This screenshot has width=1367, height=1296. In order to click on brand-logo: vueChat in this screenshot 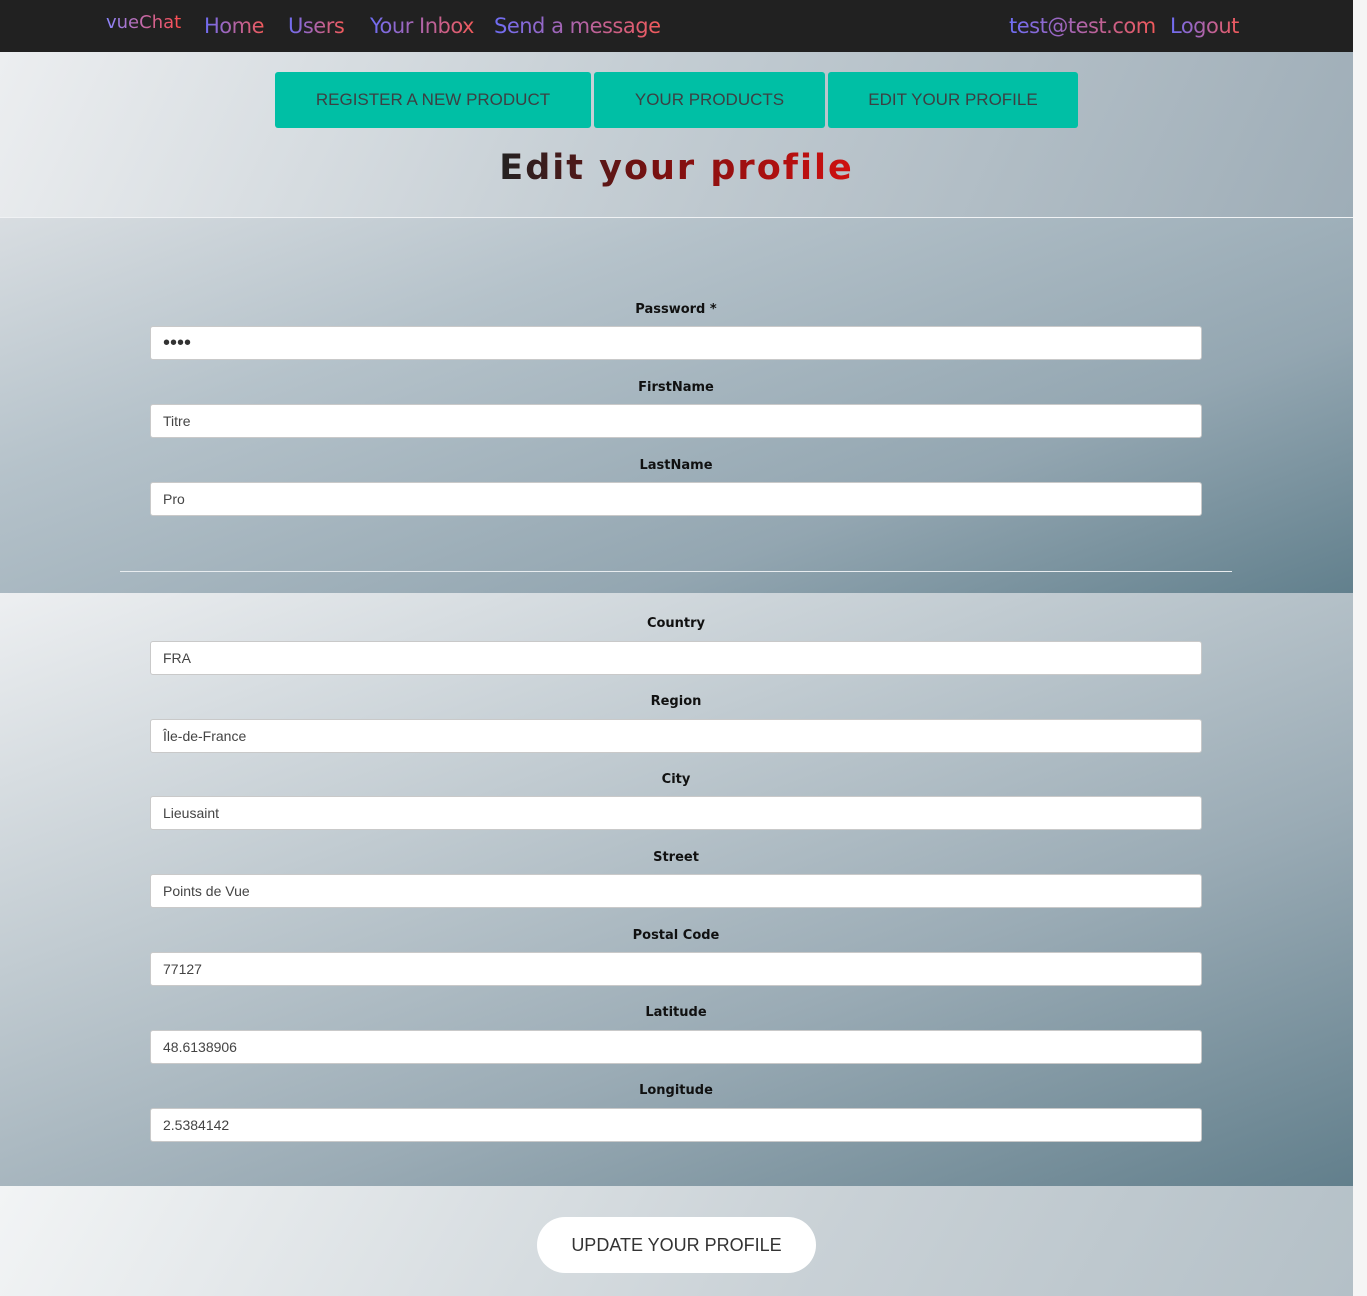, I will do `click(143, 20)`.